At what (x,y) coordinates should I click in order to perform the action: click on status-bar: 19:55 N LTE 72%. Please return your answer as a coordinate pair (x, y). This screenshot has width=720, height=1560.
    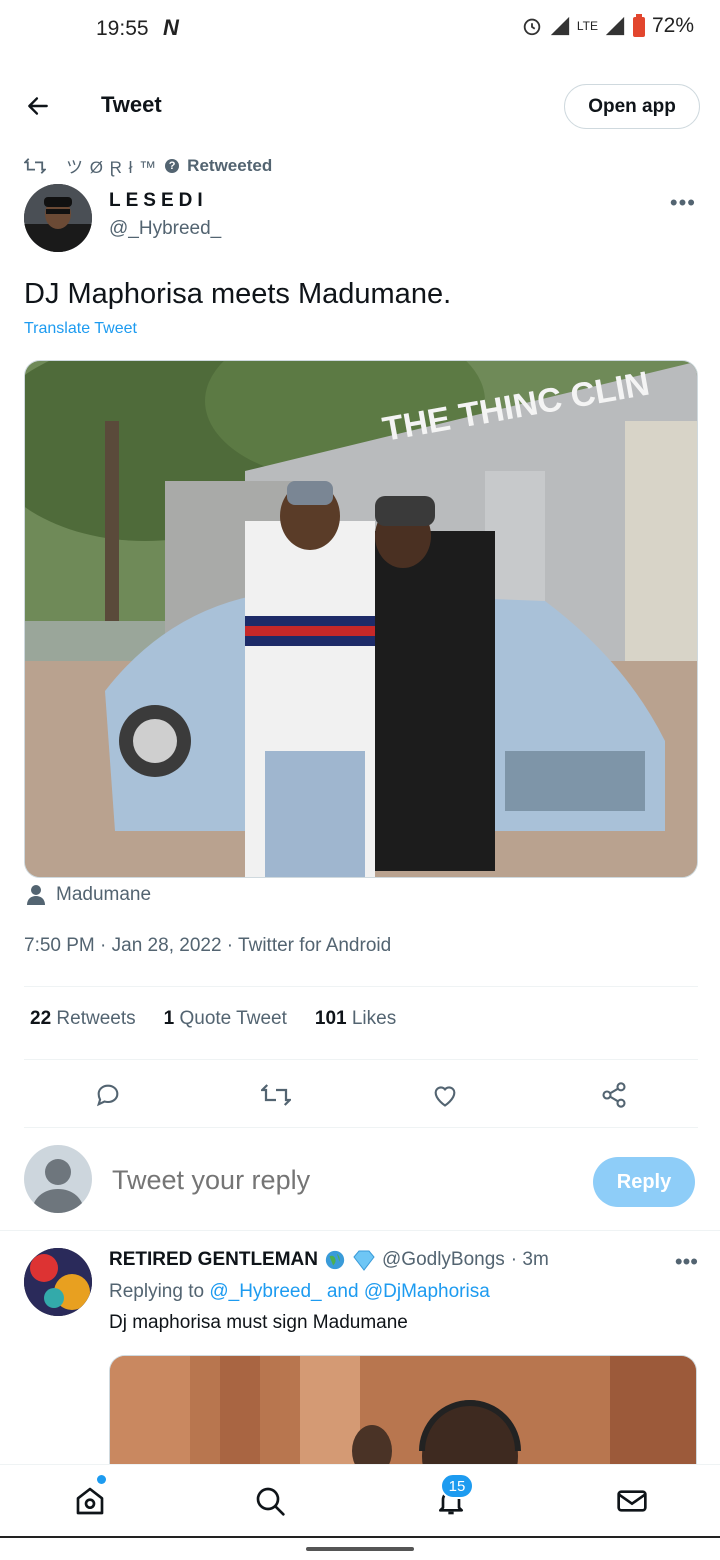
    Looking at the image, I should click on (360, 30).